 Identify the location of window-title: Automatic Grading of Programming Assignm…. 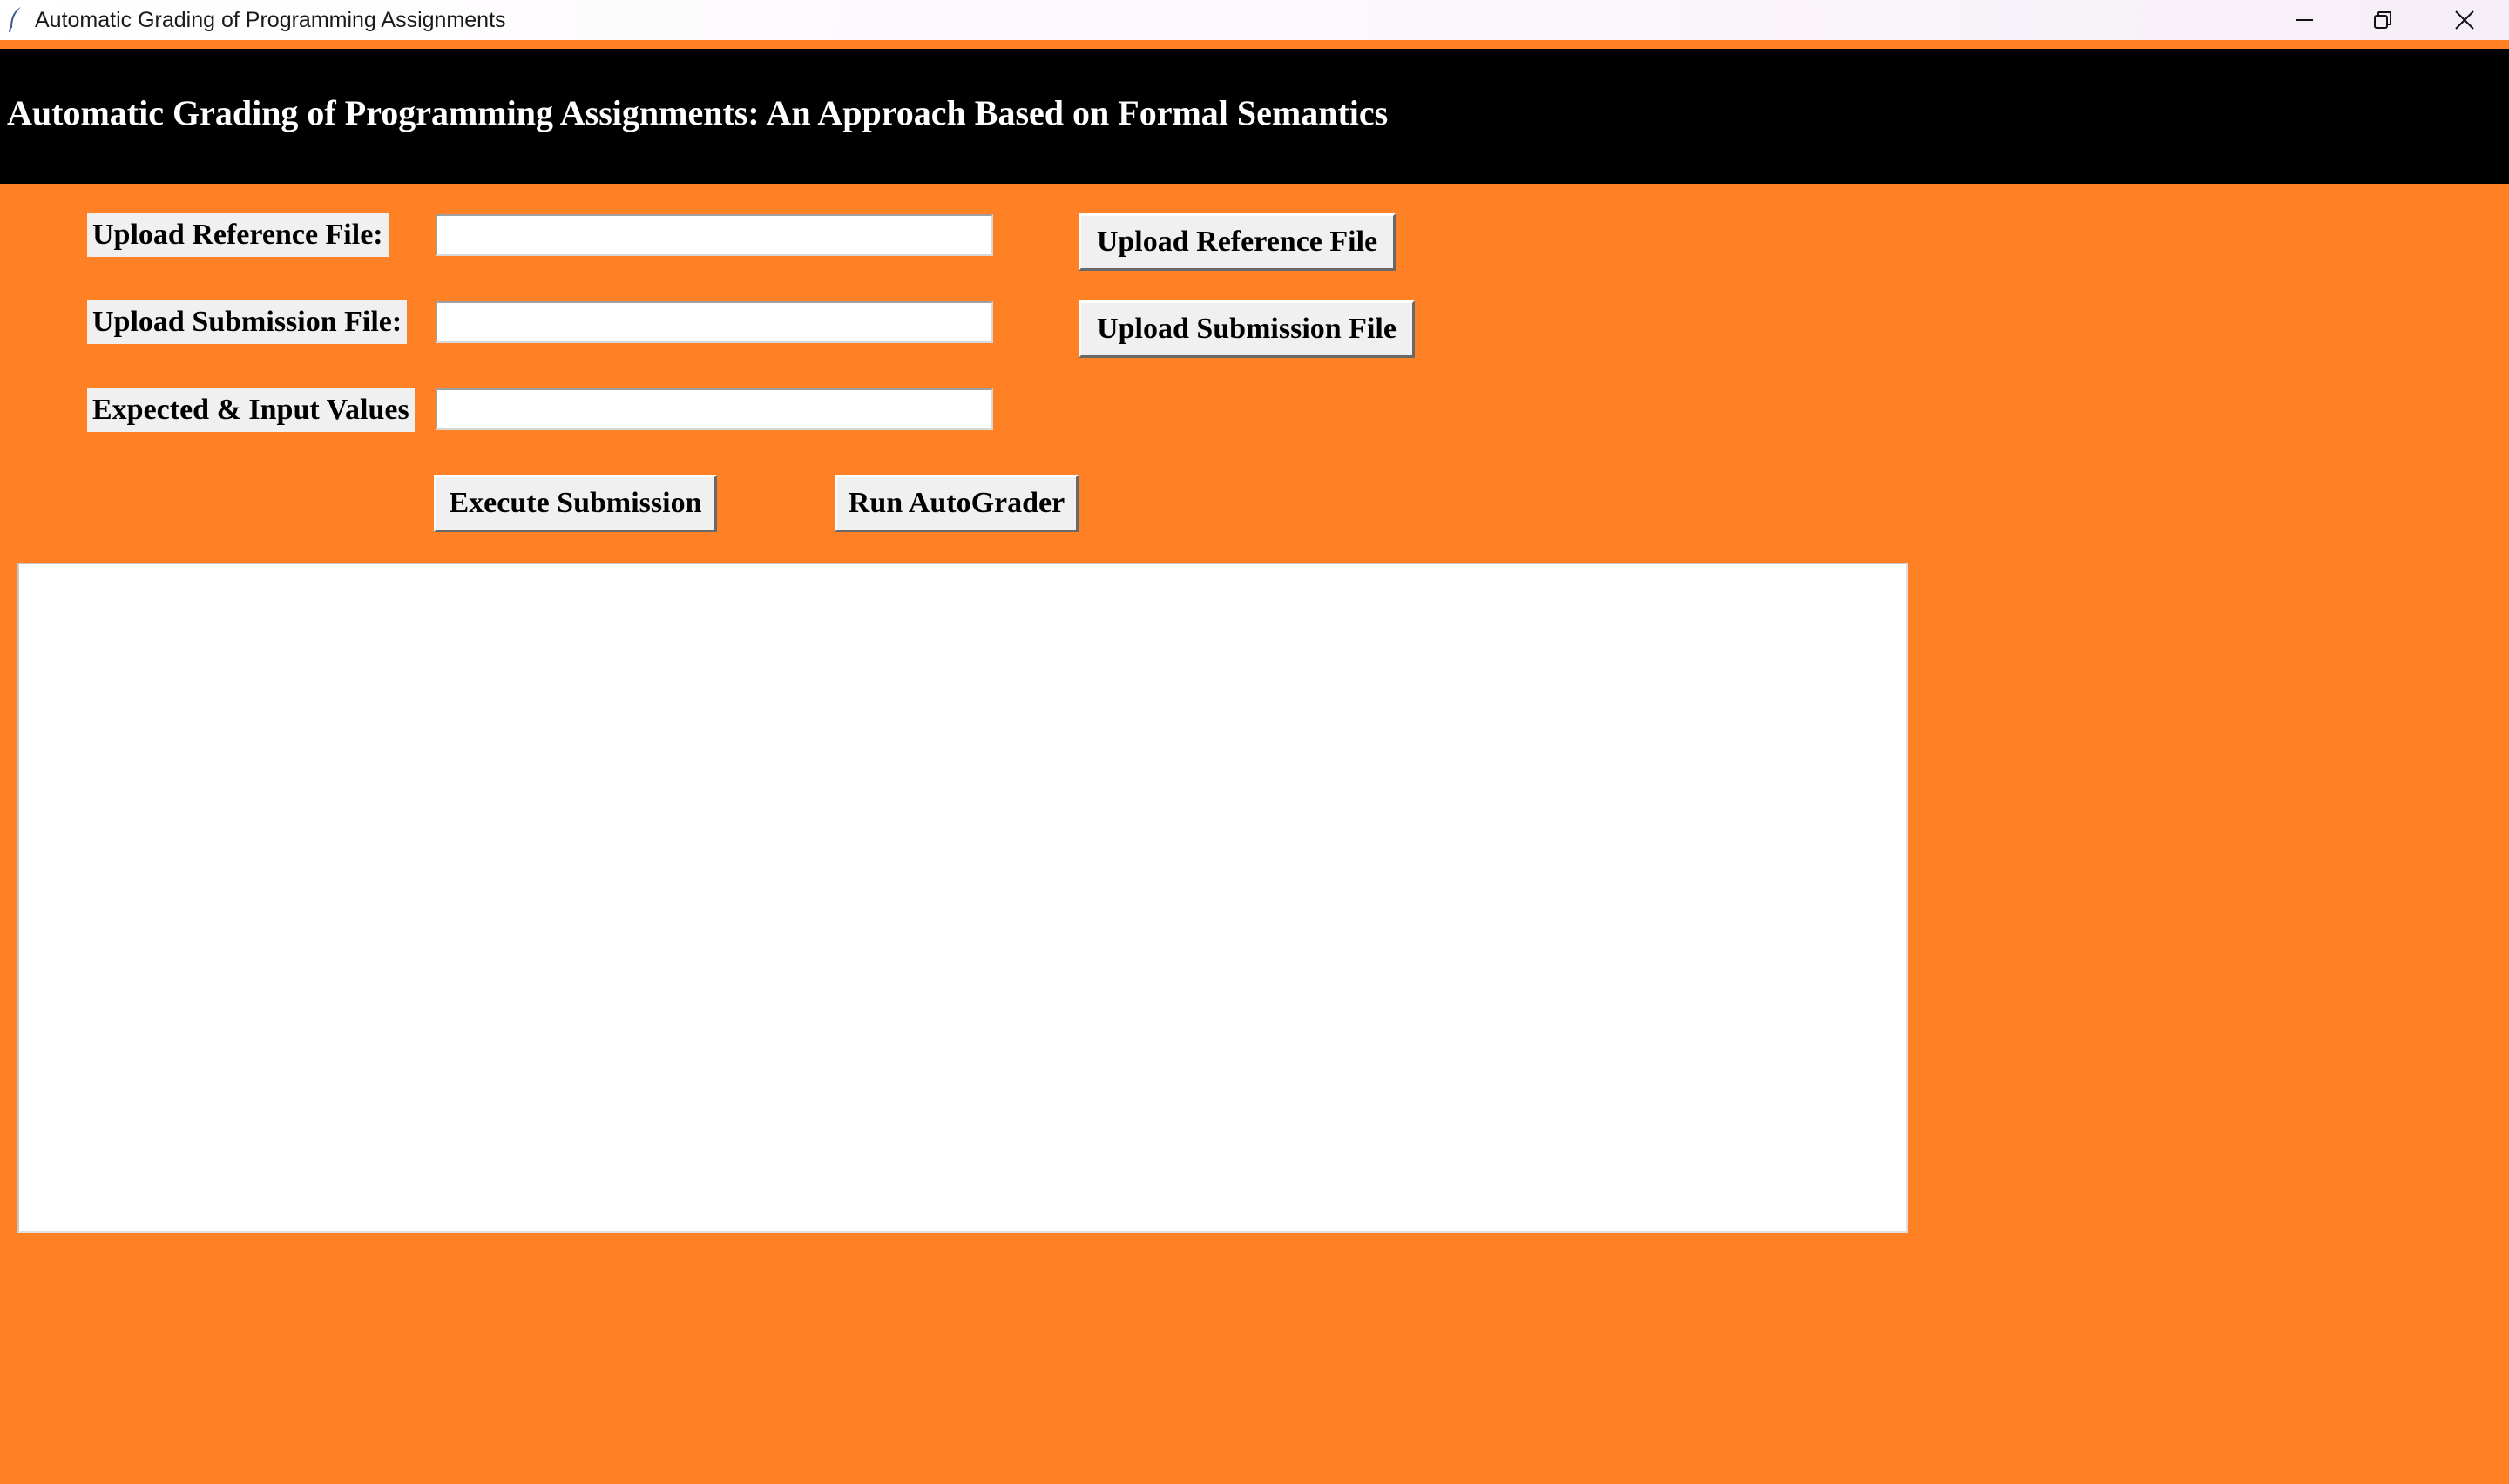
(270, 20).